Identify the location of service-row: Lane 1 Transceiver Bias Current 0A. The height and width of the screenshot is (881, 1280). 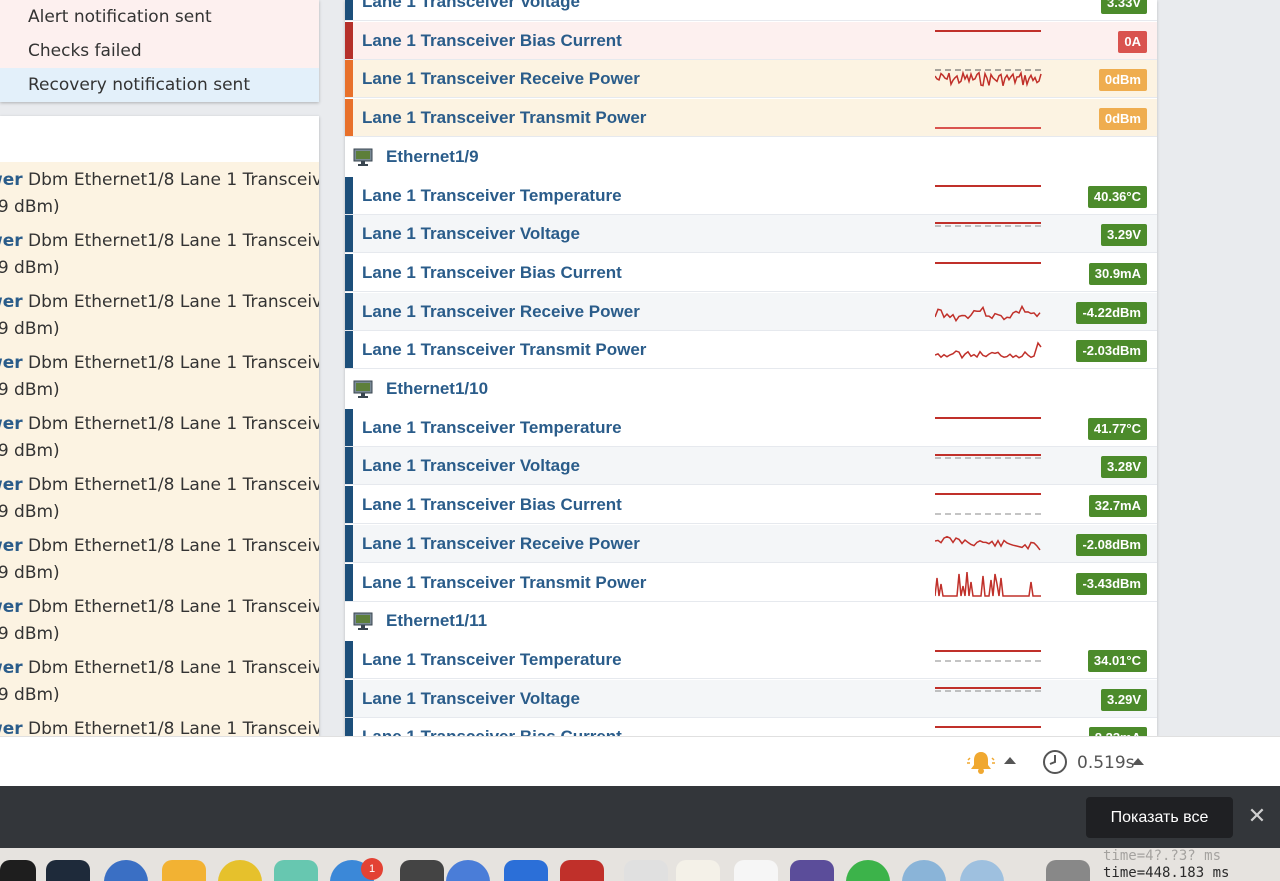
(751, 40).